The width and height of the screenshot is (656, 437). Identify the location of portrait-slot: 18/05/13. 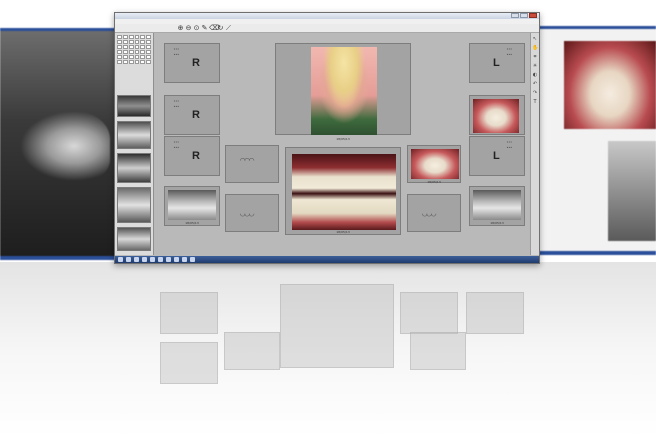
(343, 92).